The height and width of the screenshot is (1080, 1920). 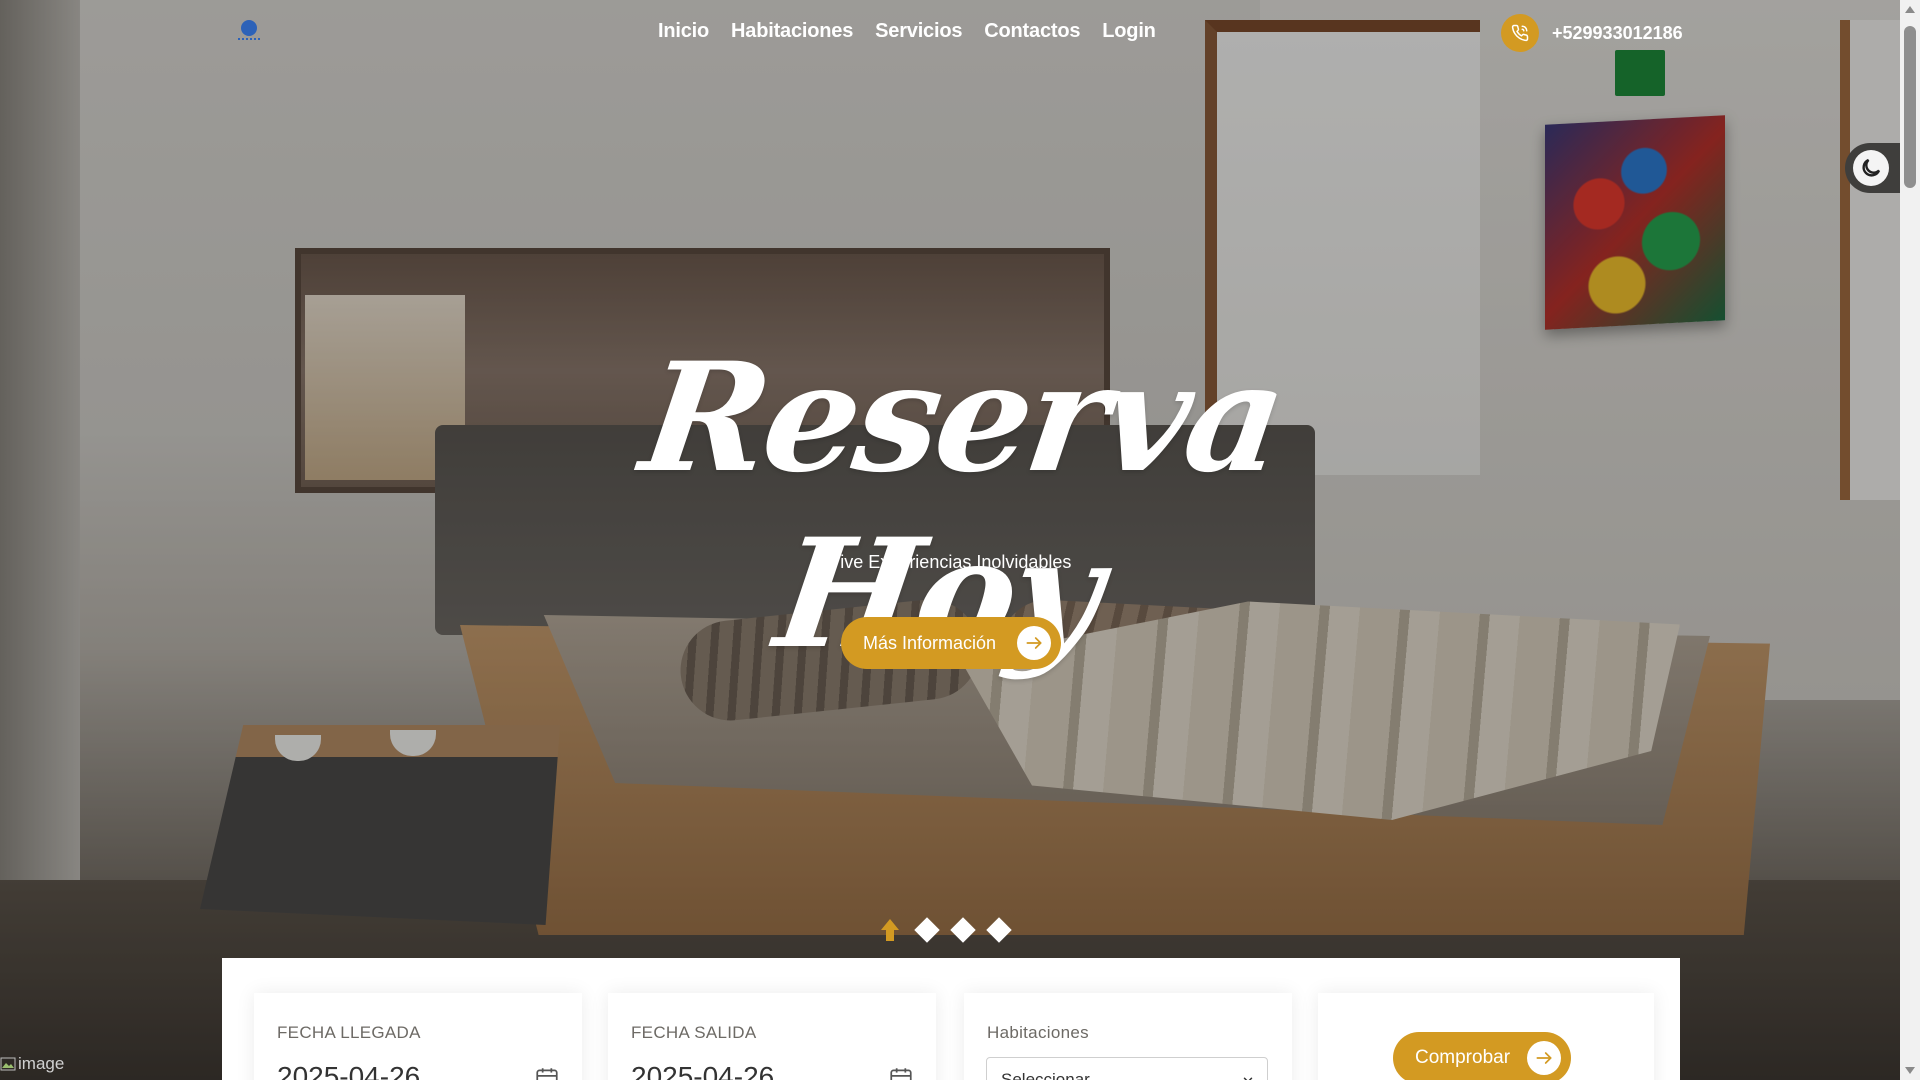 I want to click on hero-subtitle: Vive Experiencias Inolvidables, so click(x=950, y=562).